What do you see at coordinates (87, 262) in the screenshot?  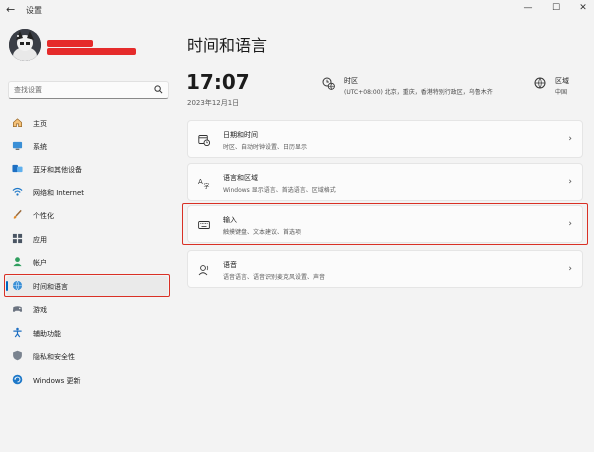 I see `sidebar-item-accounts: 帐户` at bounding box center [87, 262].